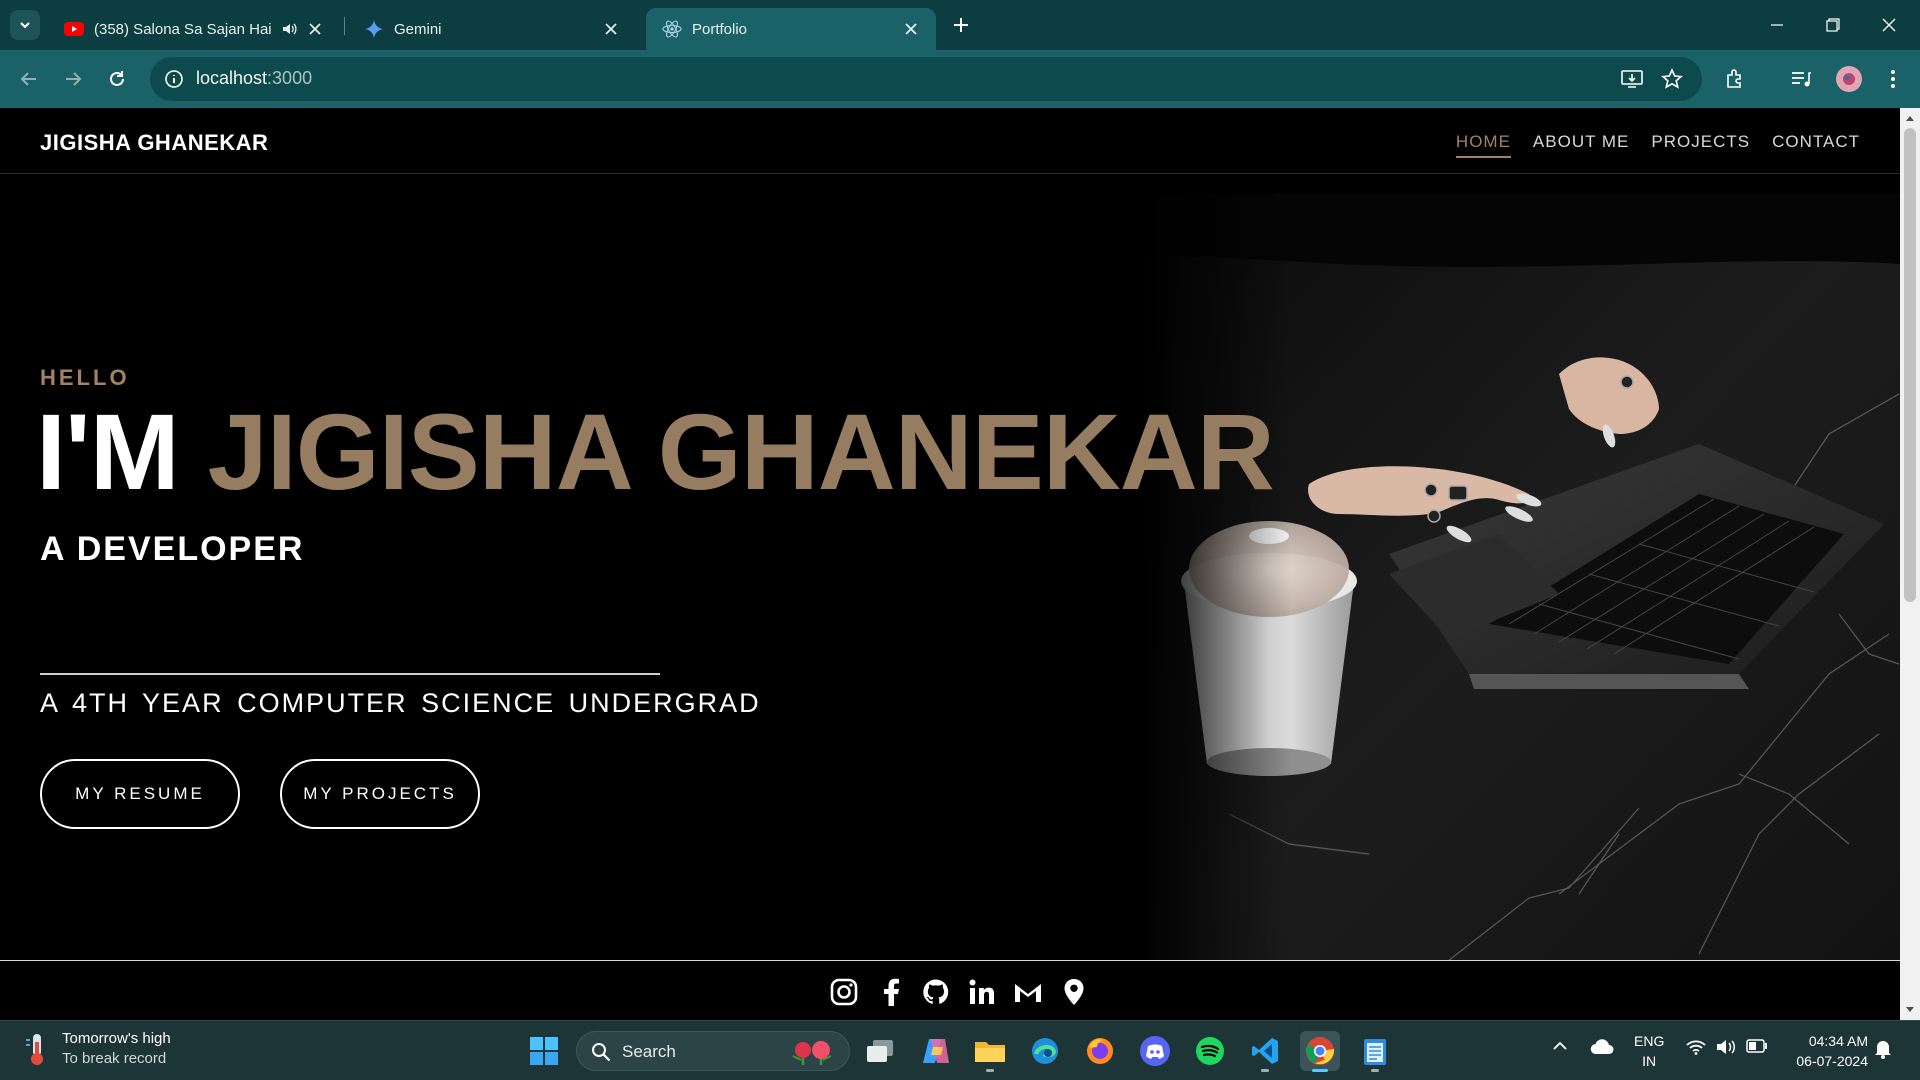 The width and height of the screenshot is (1920, 1080). What do you see at coordinates (1816, 145) in the screenshot?
I see `nav-contact: CONTACT` at bounding box center [1816, 145].